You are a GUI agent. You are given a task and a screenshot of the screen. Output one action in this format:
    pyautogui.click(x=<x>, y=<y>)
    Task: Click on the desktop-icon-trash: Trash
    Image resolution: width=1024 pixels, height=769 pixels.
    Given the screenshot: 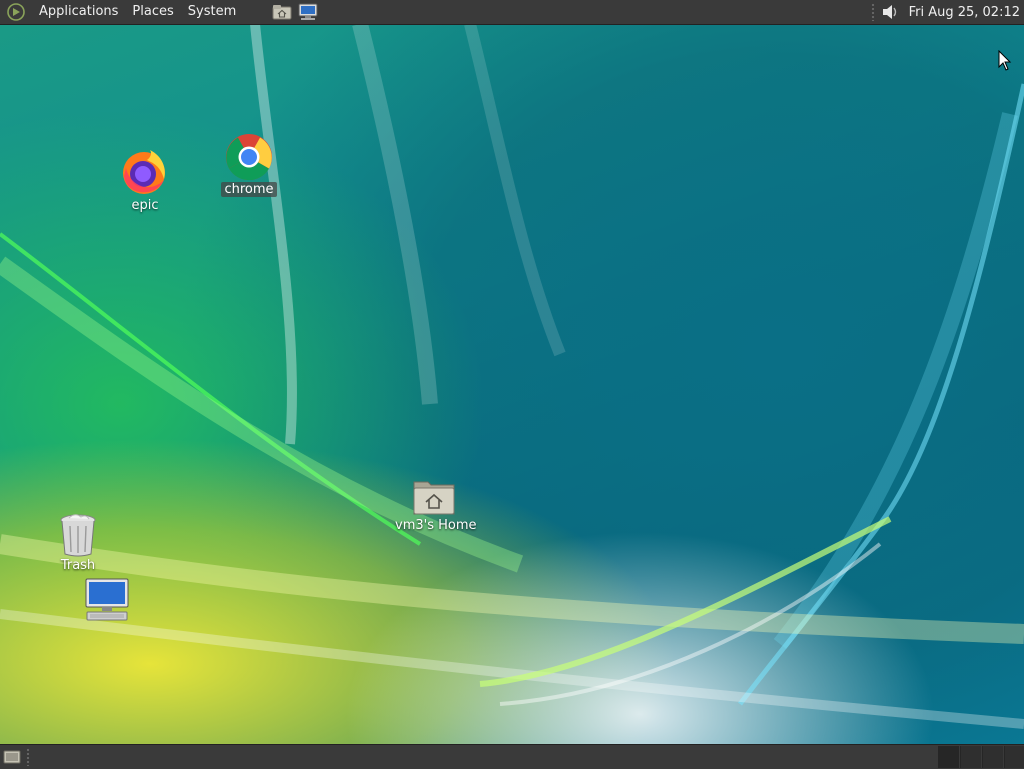 What is the action you would take?
    pyautogui.click(x=78, y=542)
    